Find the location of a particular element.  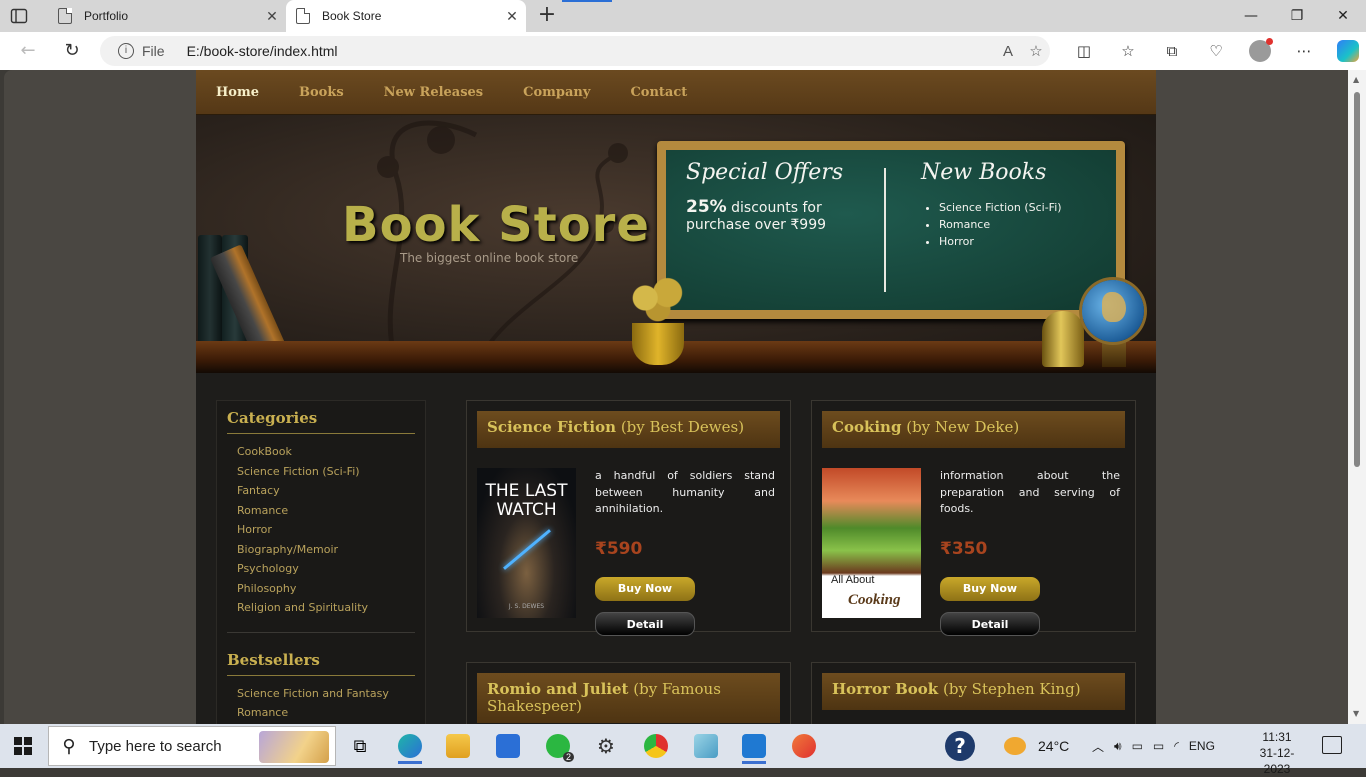

nav-home: Home is located at coordinates (237, 92).